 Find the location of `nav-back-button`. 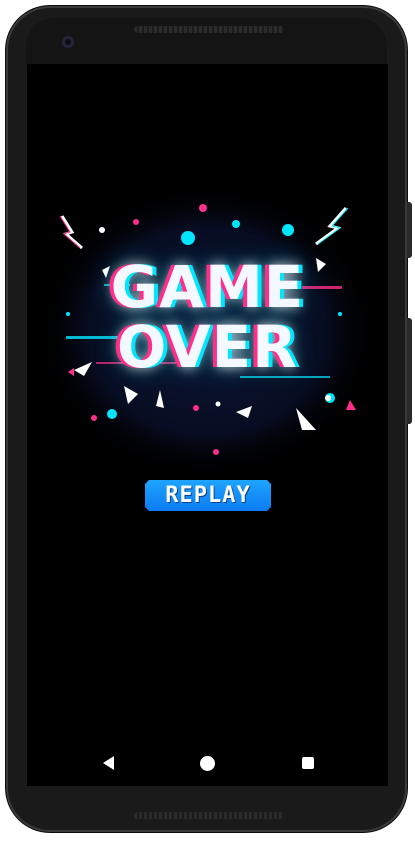

nav-back-button is located at coordinates (108, 763).